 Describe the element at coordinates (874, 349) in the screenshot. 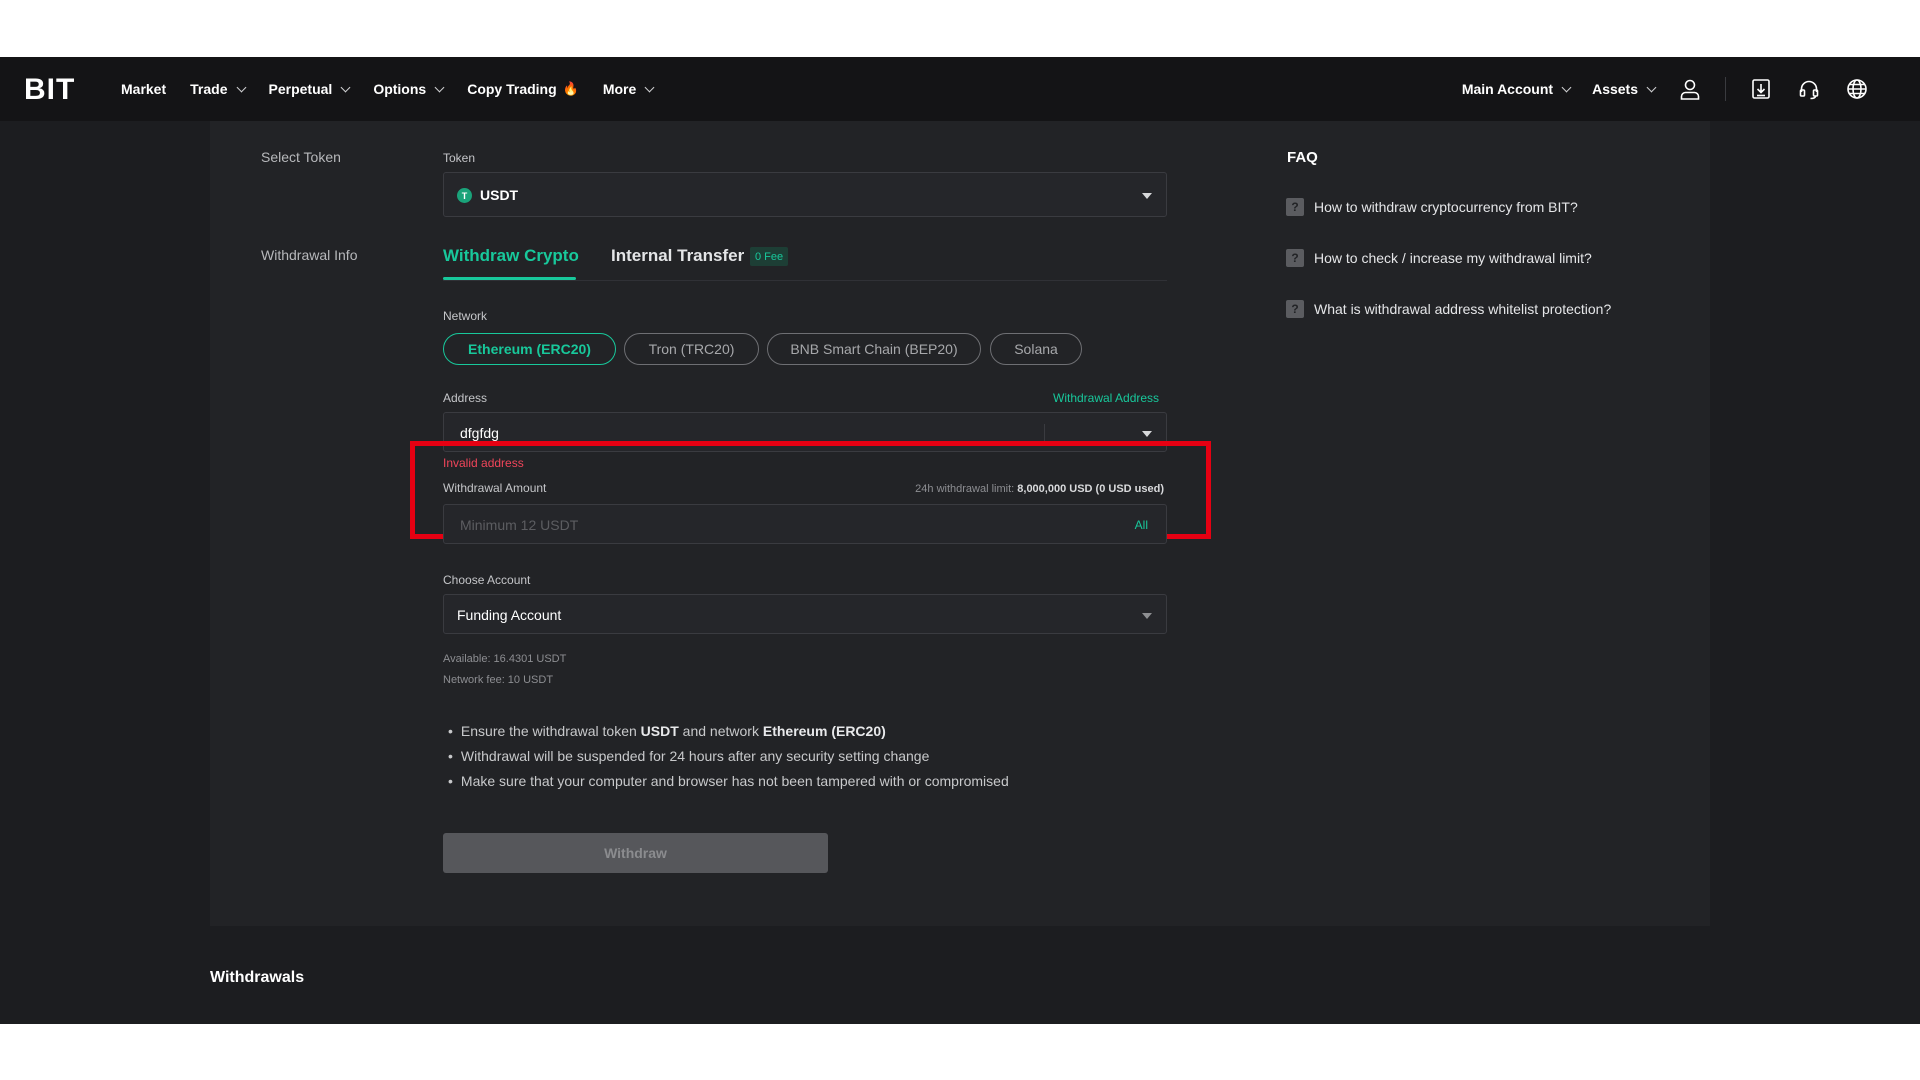

I see `network-bep20: BNB Smart Chain (BEP20)` at that location.